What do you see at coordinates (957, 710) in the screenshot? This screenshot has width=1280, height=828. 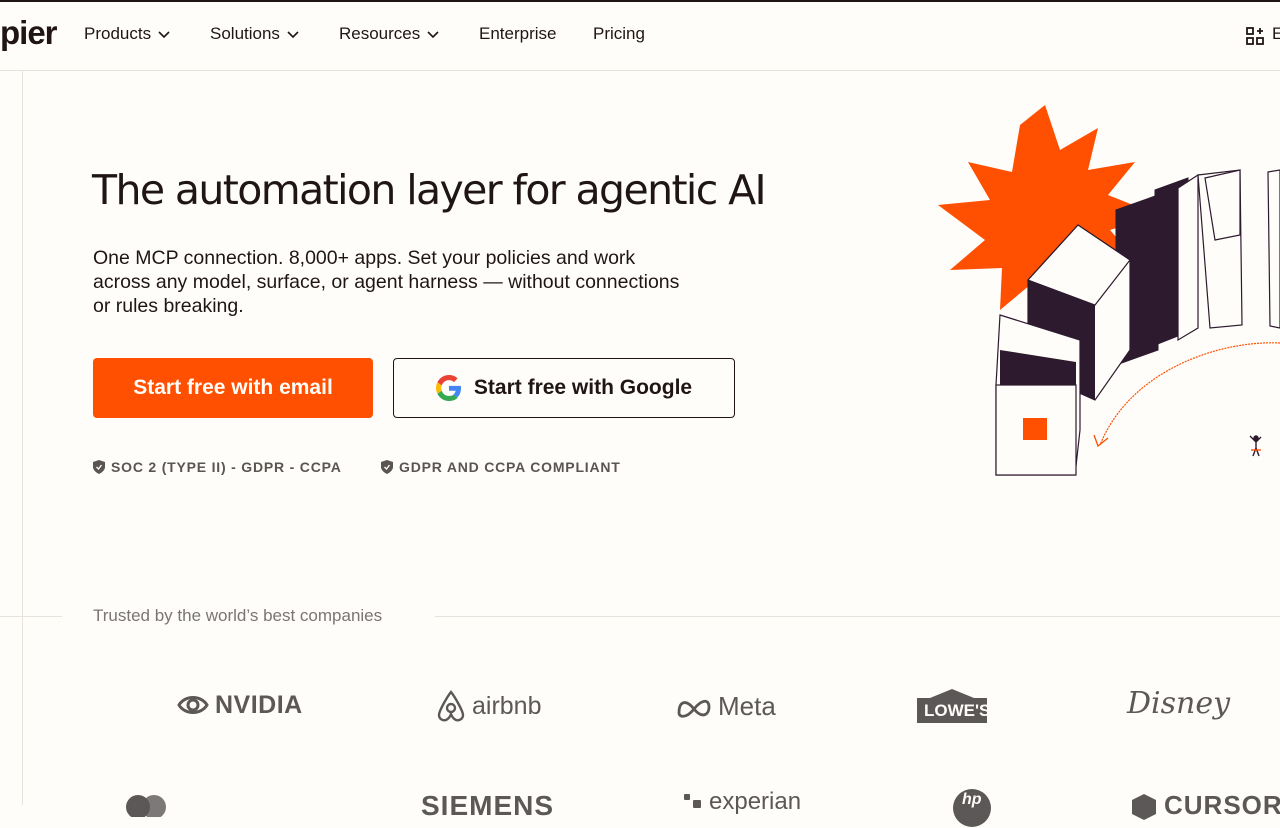 I see `logo-lowes-text: LOWE'S` at bounding box center [957, 710].